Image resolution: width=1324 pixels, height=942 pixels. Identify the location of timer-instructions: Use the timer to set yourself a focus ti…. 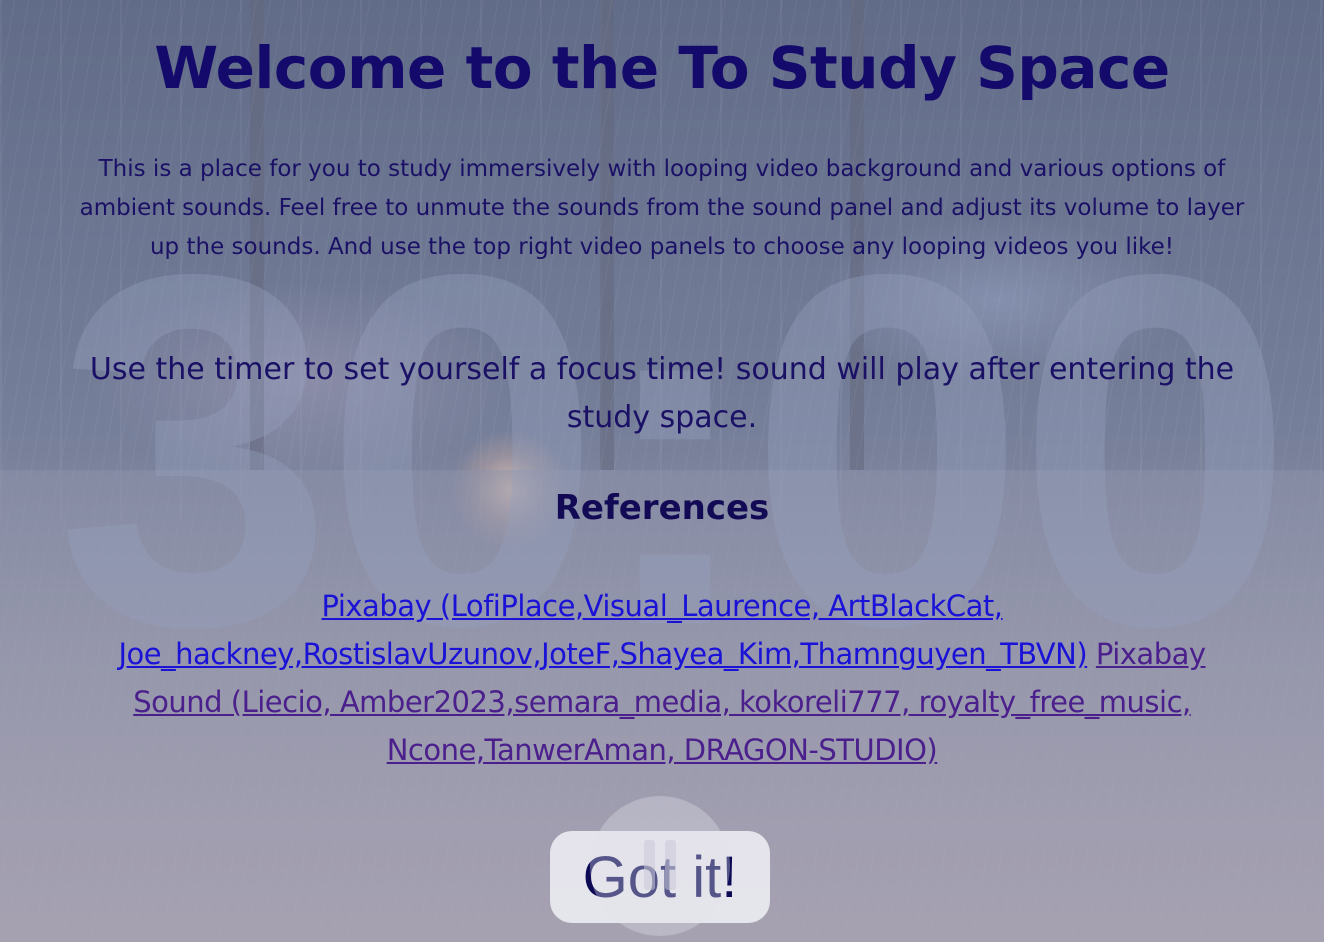
(662, 393).